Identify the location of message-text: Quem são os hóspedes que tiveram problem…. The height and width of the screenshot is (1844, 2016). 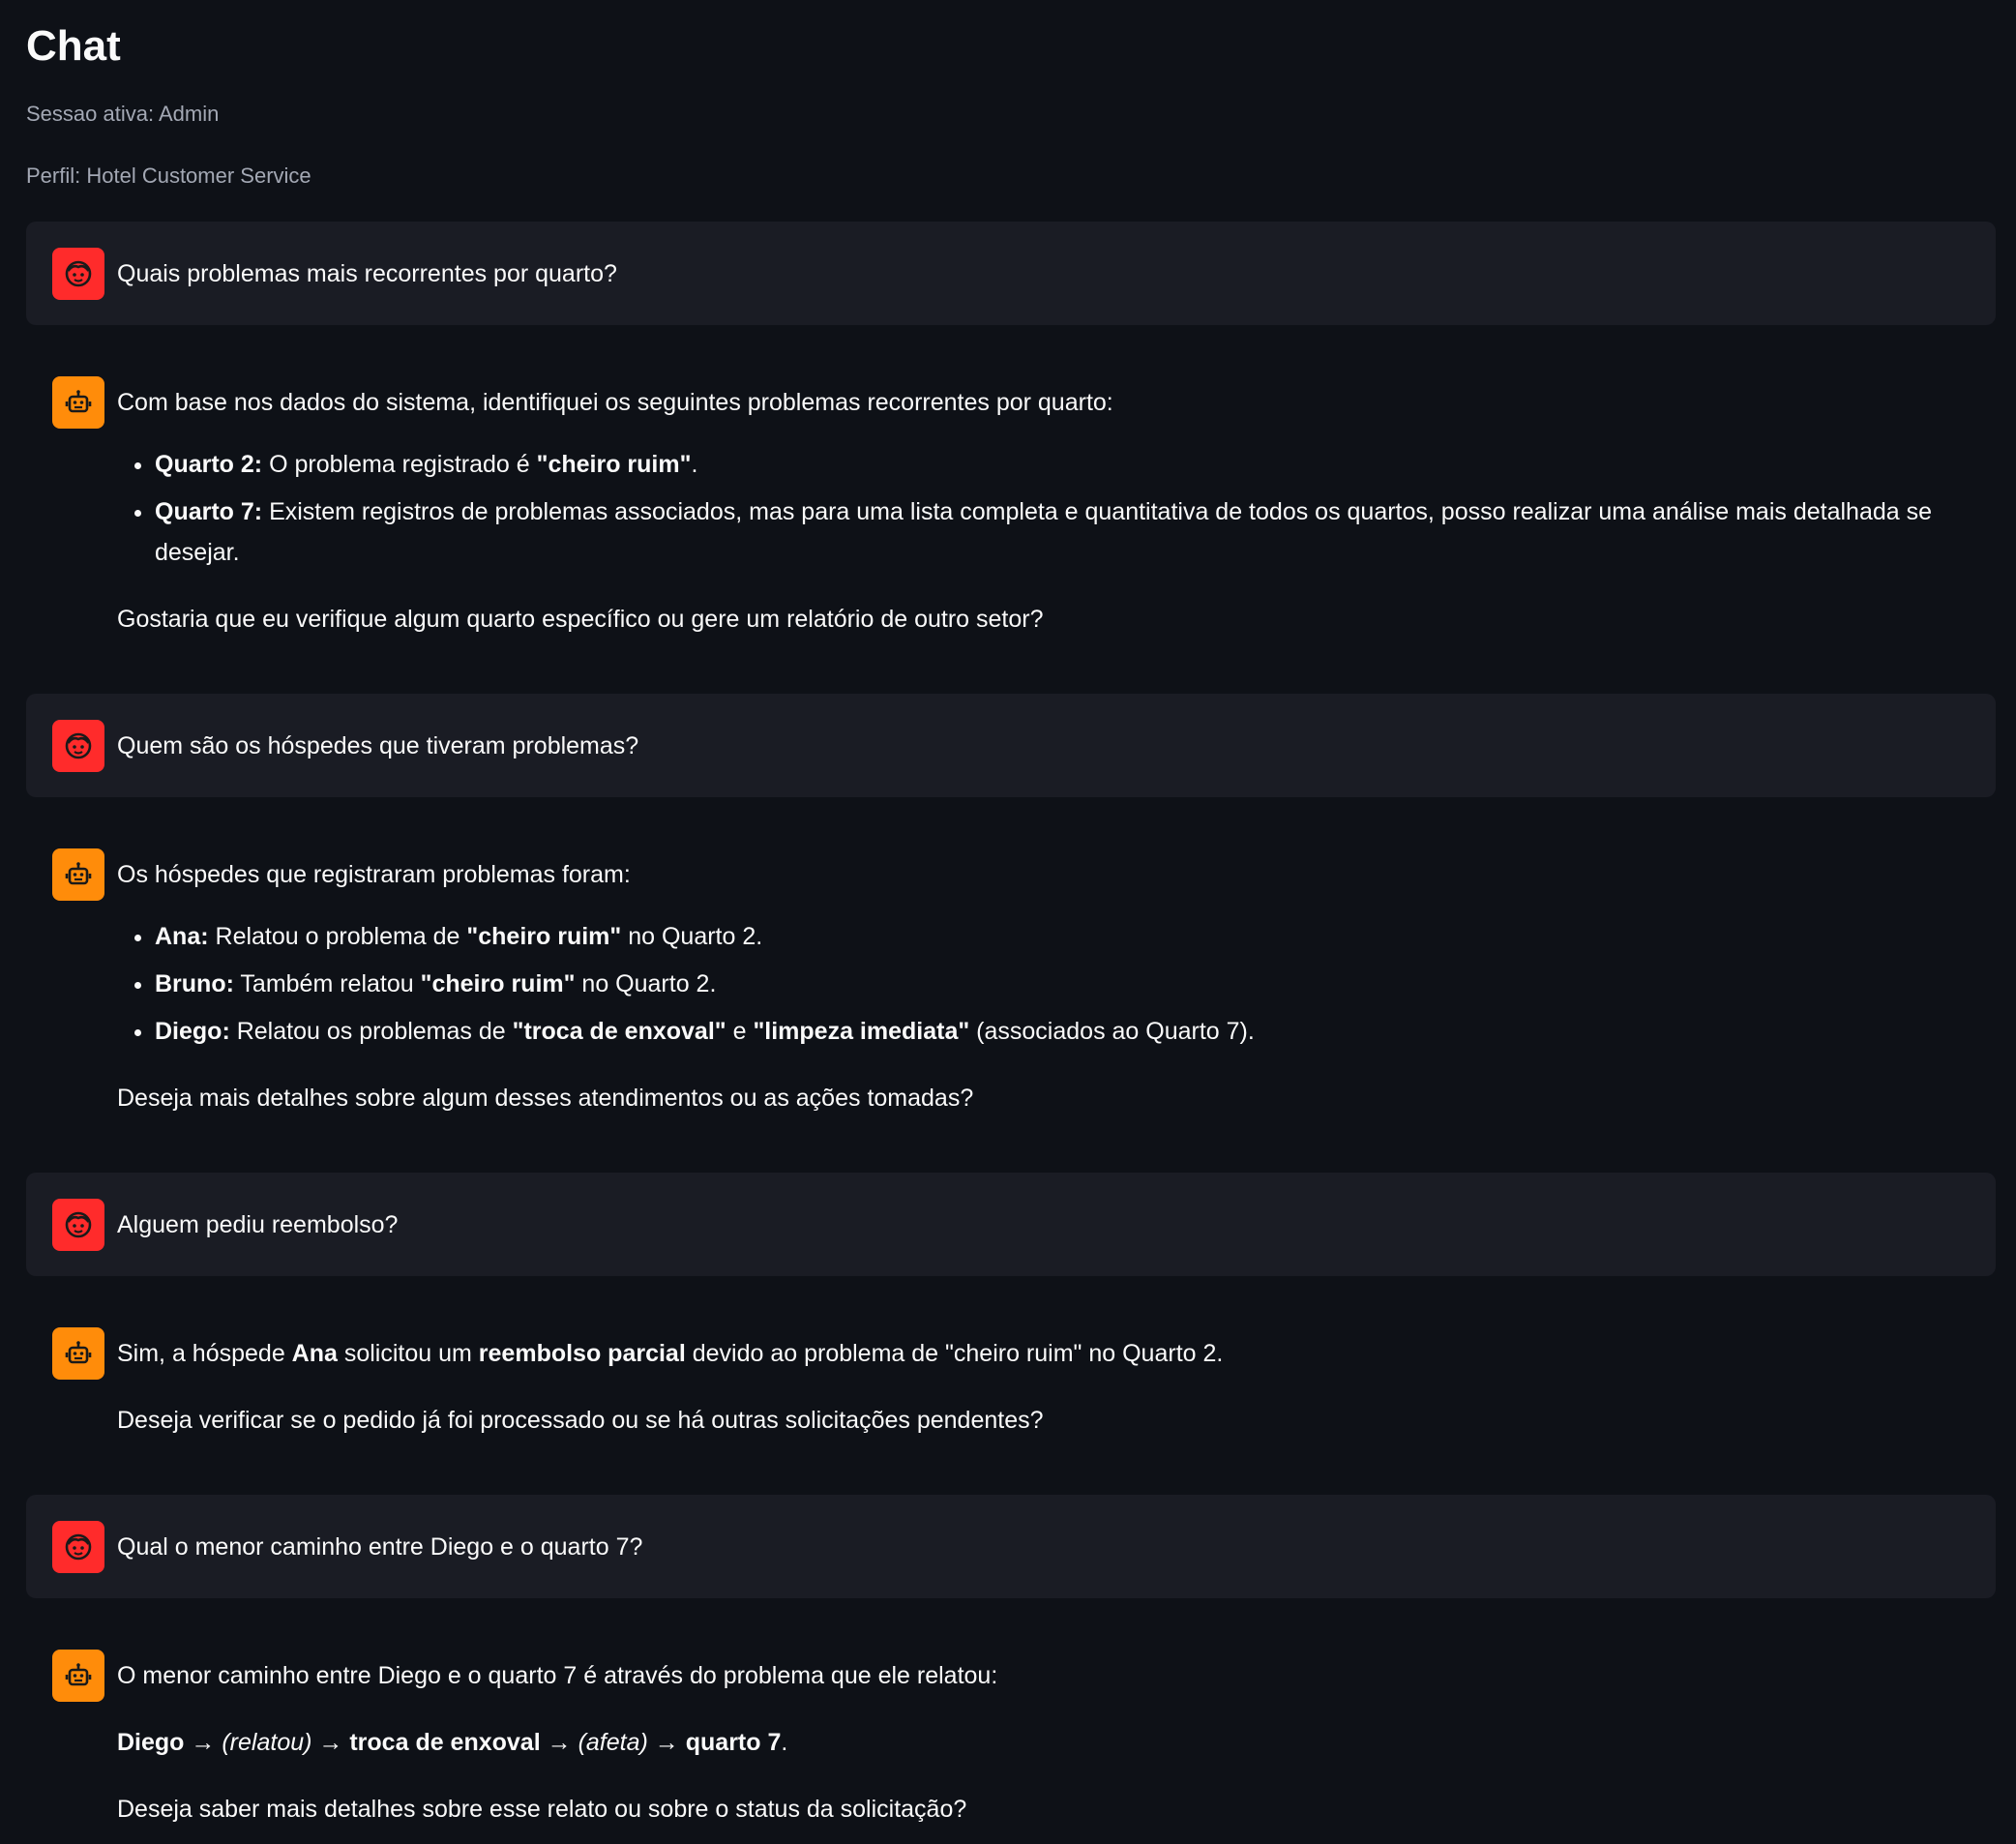
(378, 745).